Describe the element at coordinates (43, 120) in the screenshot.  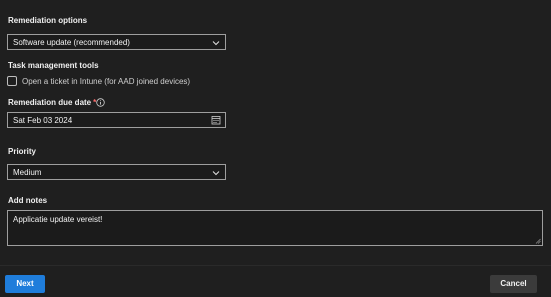
I see `due-date-value: Sat Feb 03 2024` at that location.